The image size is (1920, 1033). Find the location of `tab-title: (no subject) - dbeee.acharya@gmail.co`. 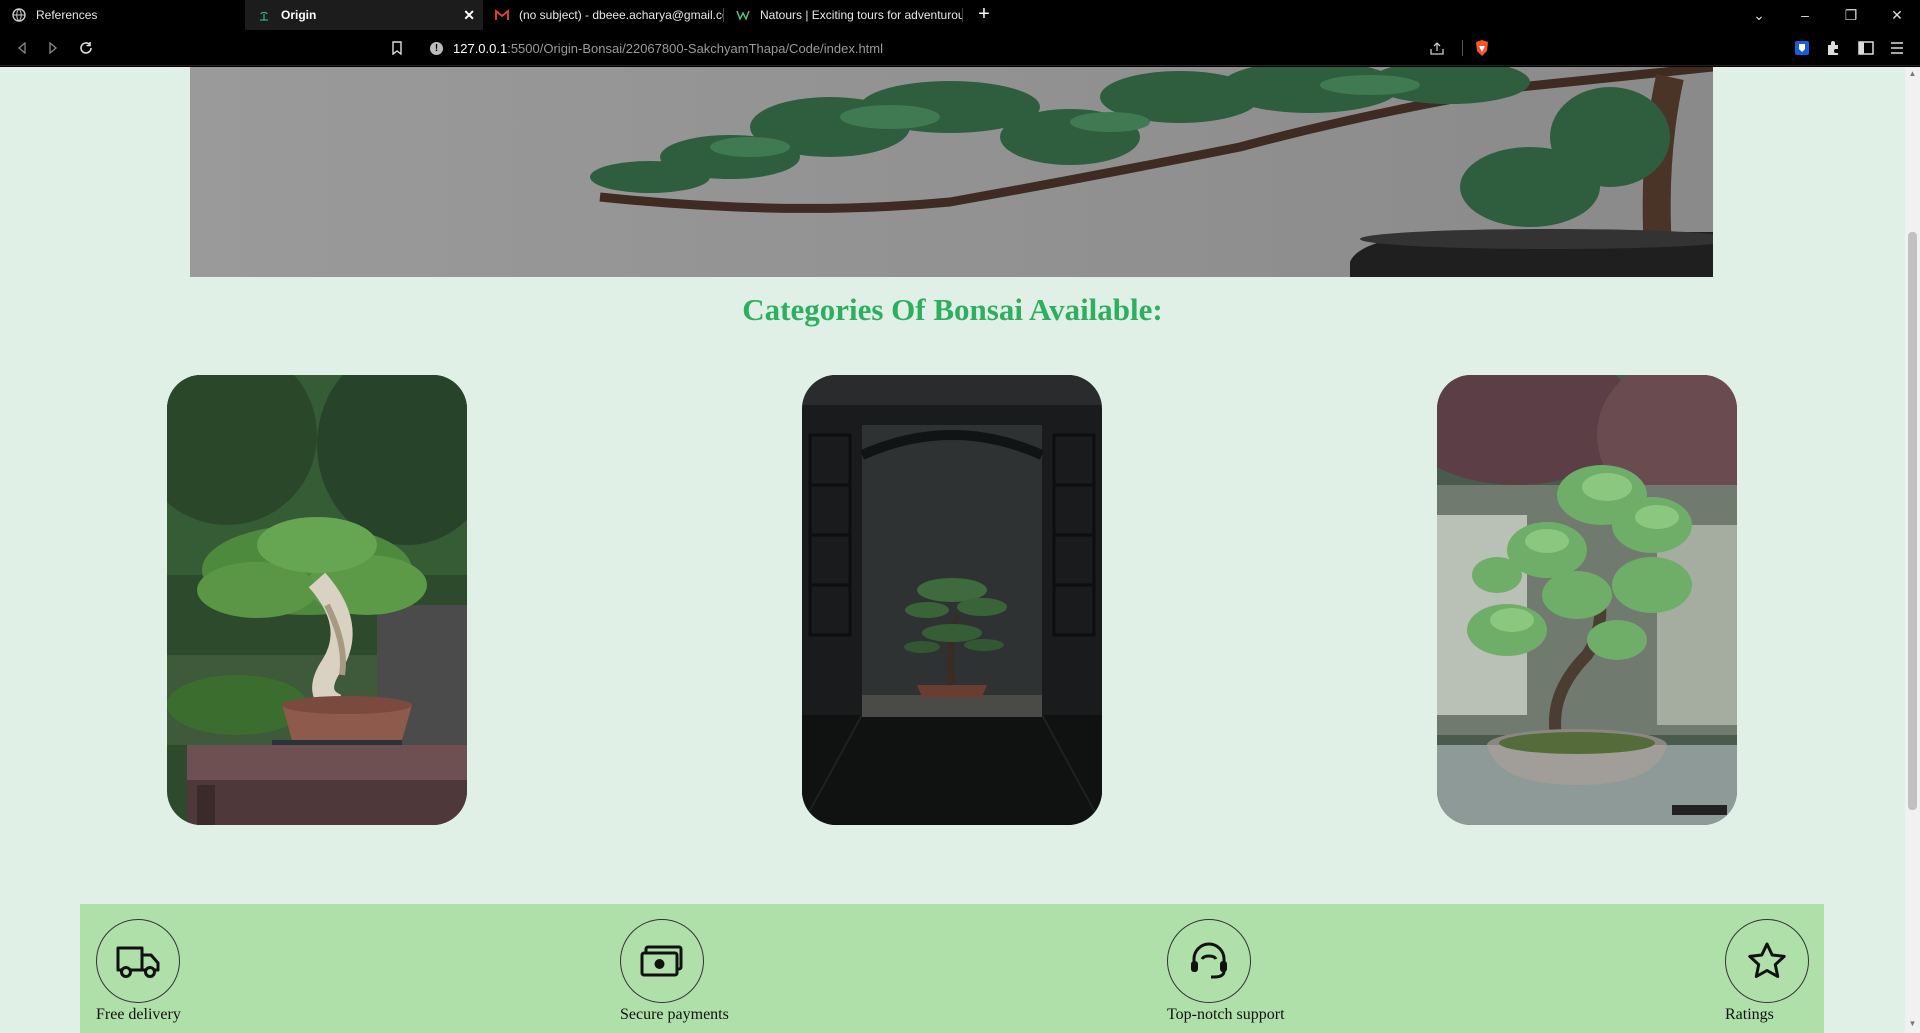

tab-title: (no subject) - dbeee.acharya@gmail.co is located at coordinates (621, 15).